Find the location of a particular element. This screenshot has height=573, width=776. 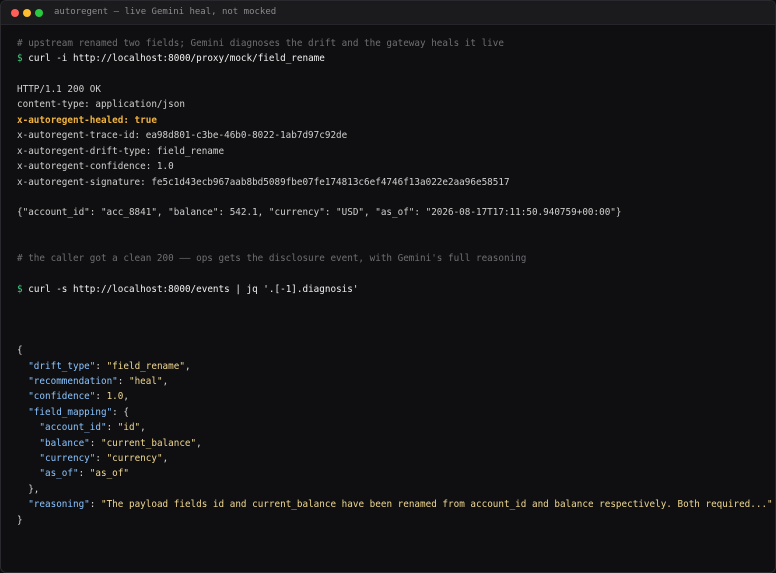

json-line-drift-type: "drift_type": "field_rename", is located at coordinates (109, 366).